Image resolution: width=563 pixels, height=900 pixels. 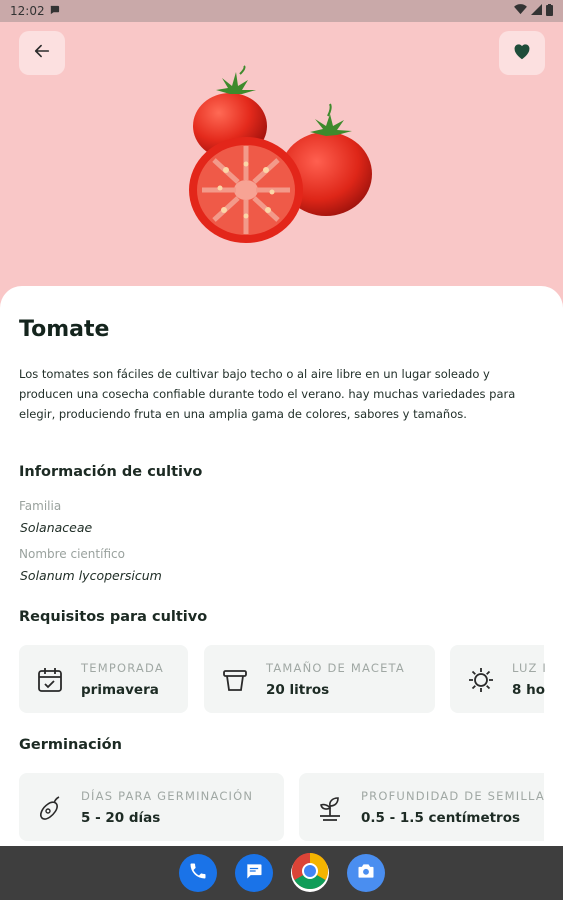 What do you see at coordinates (91, 575) in the screenshot?
I see `scientific-name-value: Solanum lycopersicum` at bounding box center [91, 575].